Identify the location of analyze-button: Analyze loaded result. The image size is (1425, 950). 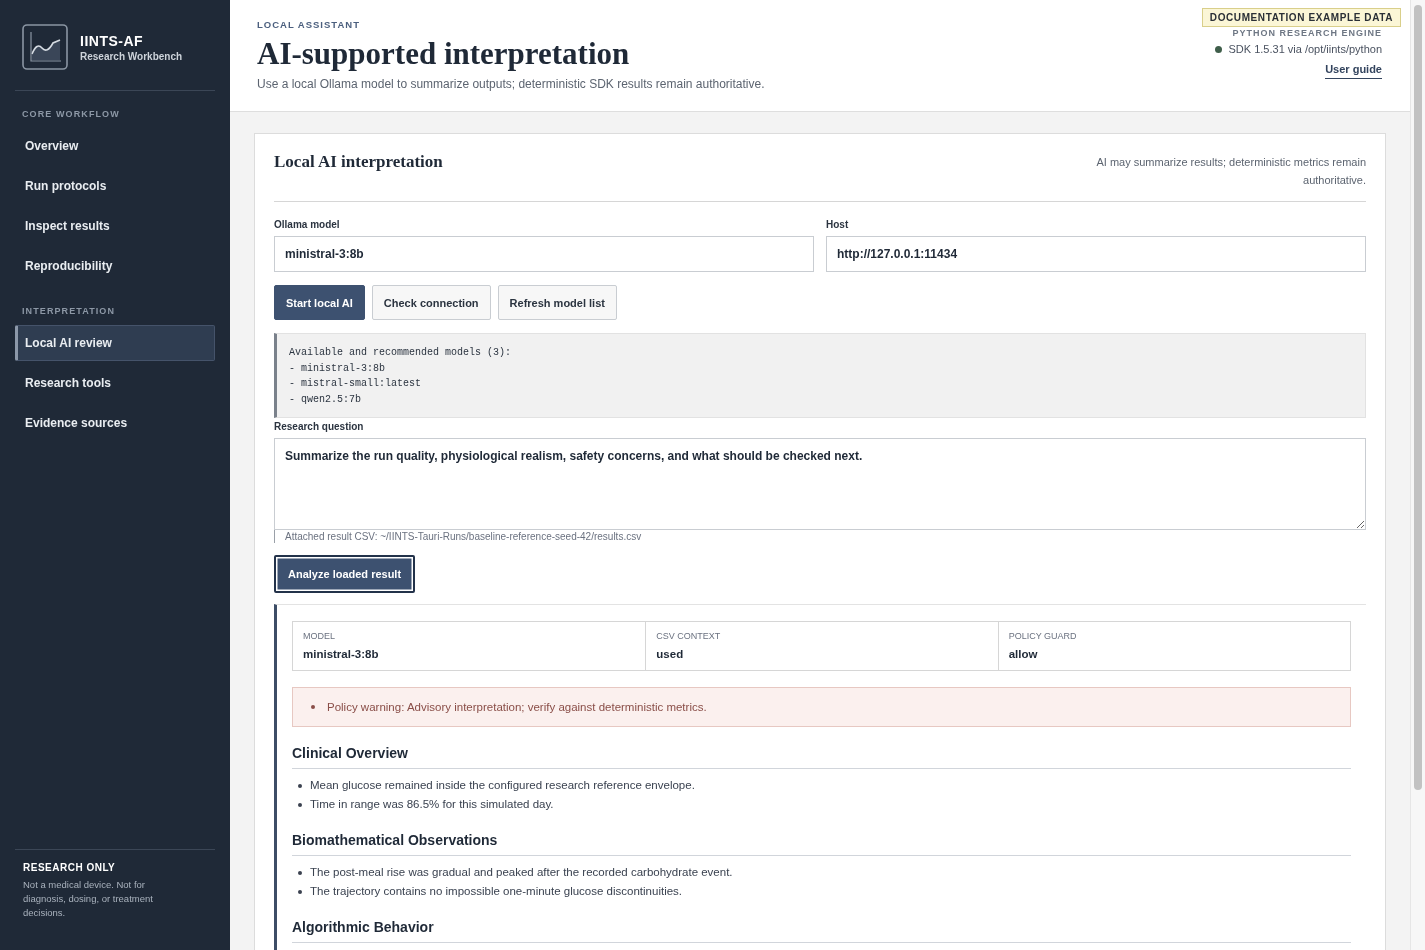
(345, 574).